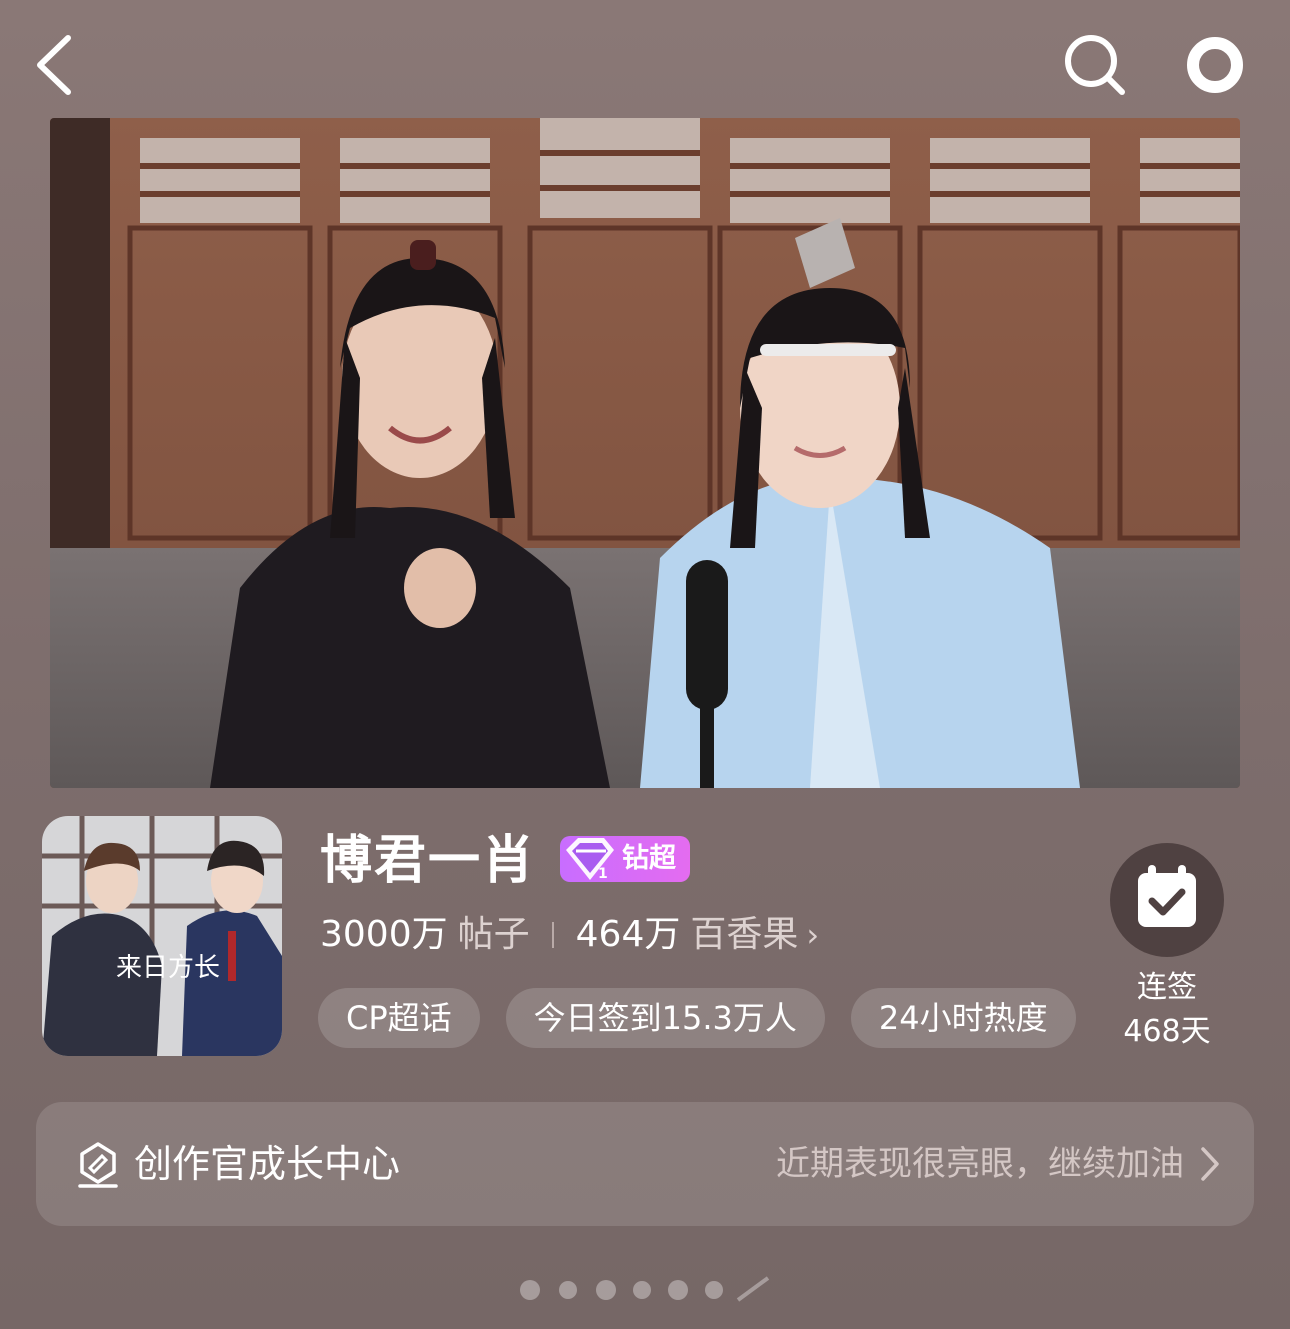 The width and height of the screenshot is (1290, 1329). I want to click on checkin-label: 连签, so click(1167, 987).